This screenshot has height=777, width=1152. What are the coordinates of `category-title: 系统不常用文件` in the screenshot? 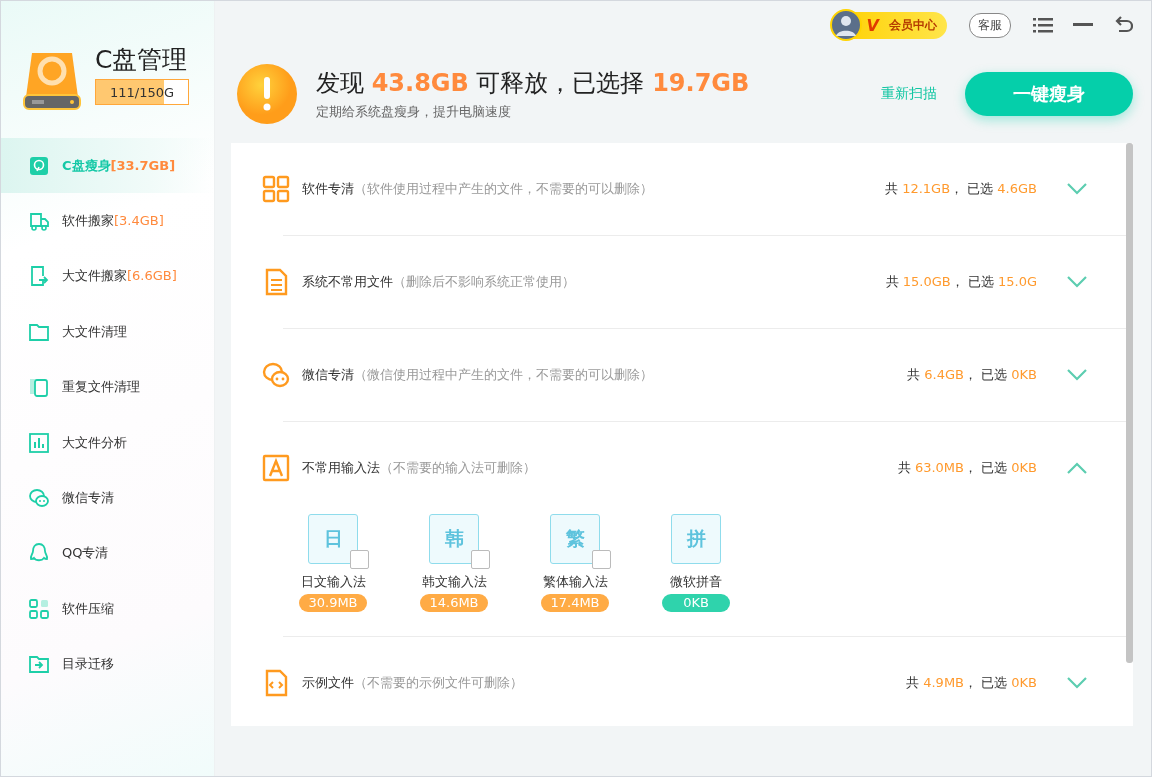 It's located at (347, 282).